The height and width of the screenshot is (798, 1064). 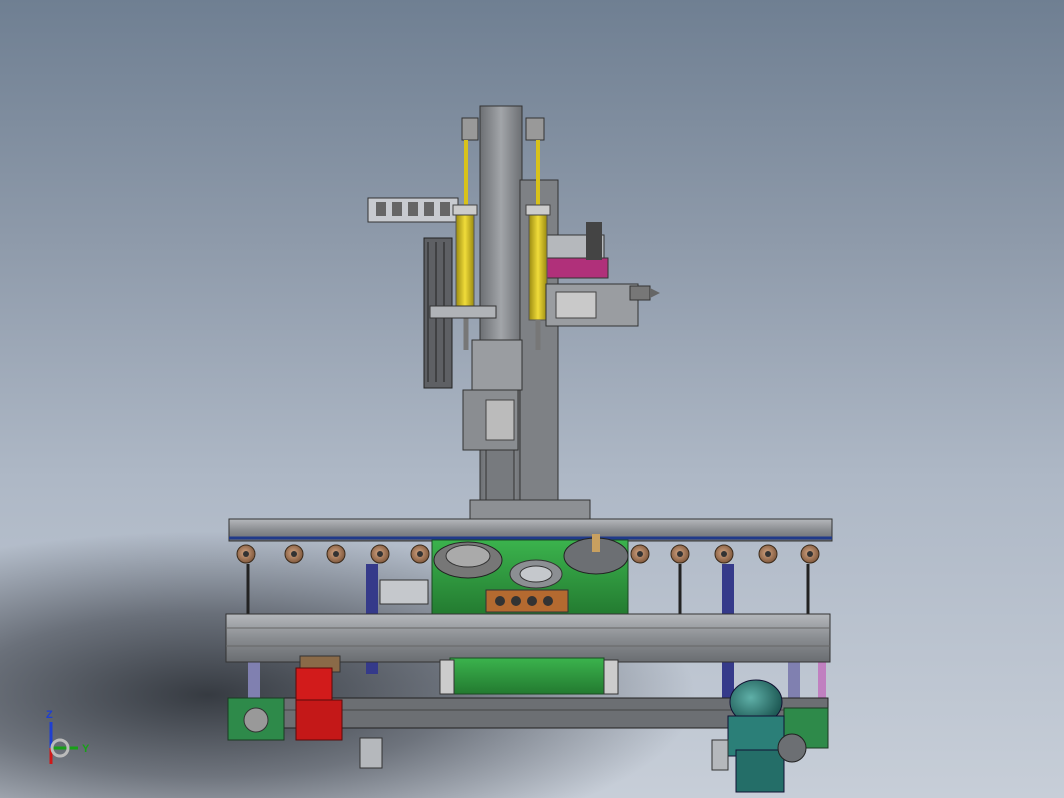 I want to click on sensor-block, so click(x=594, y=241).